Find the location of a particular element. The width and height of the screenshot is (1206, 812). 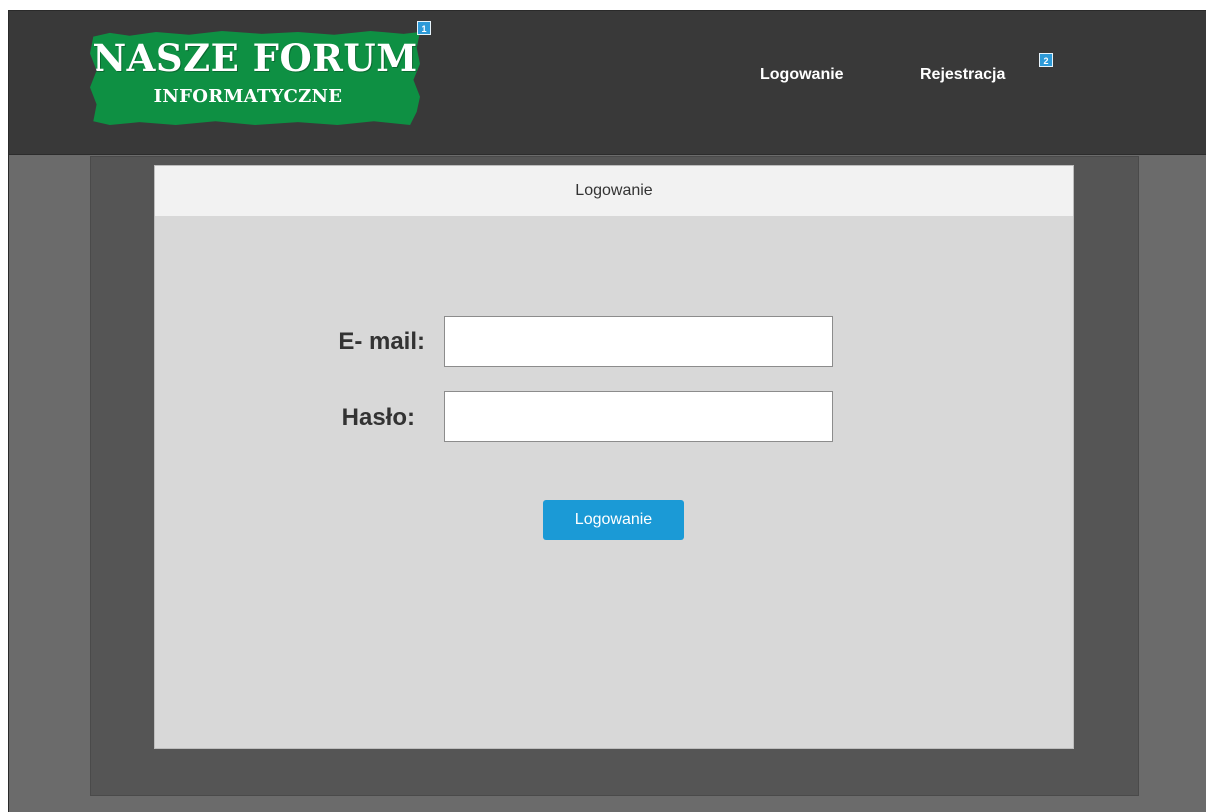

annotation-badge-2: 2 is located at coordinates (1046, 60).